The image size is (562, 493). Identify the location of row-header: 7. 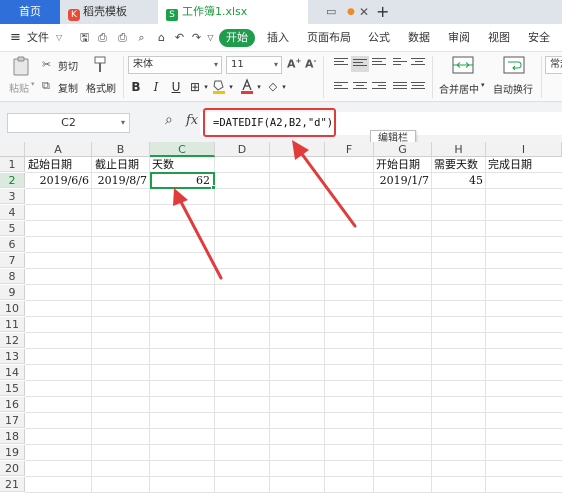
(12, 260).